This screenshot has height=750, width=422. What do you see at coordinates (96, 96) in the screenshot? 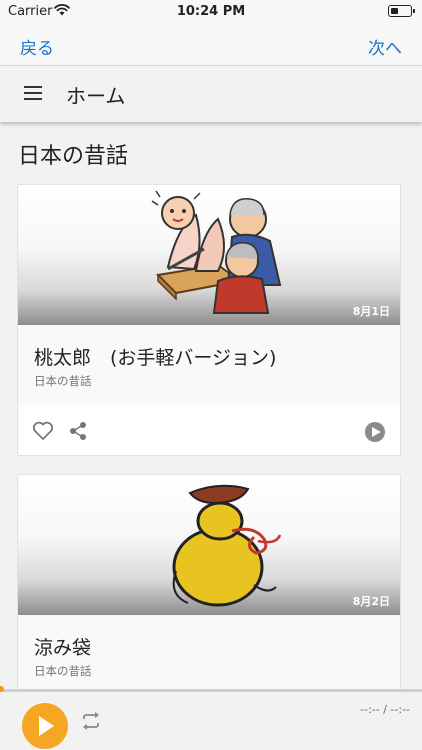
I see `page-title: ホーム` at bounding box center [96, 96].